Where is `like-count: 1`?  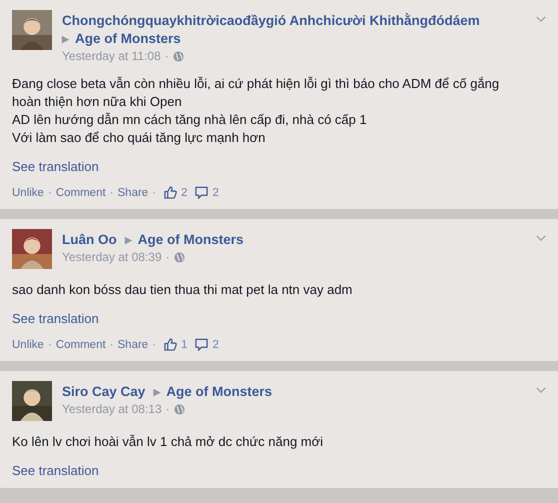
like-count: 1 is located at coordinates (184, 344).